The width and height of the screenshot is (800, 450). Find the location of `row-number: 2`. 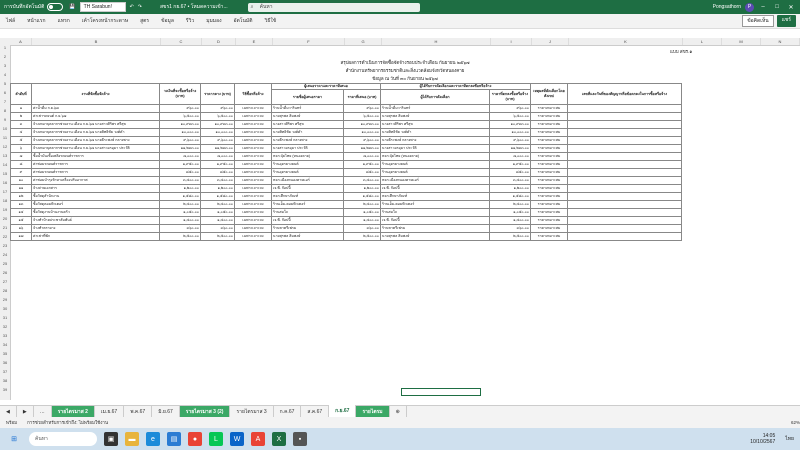

row-number: 2 is located at coordinates (5, 56).